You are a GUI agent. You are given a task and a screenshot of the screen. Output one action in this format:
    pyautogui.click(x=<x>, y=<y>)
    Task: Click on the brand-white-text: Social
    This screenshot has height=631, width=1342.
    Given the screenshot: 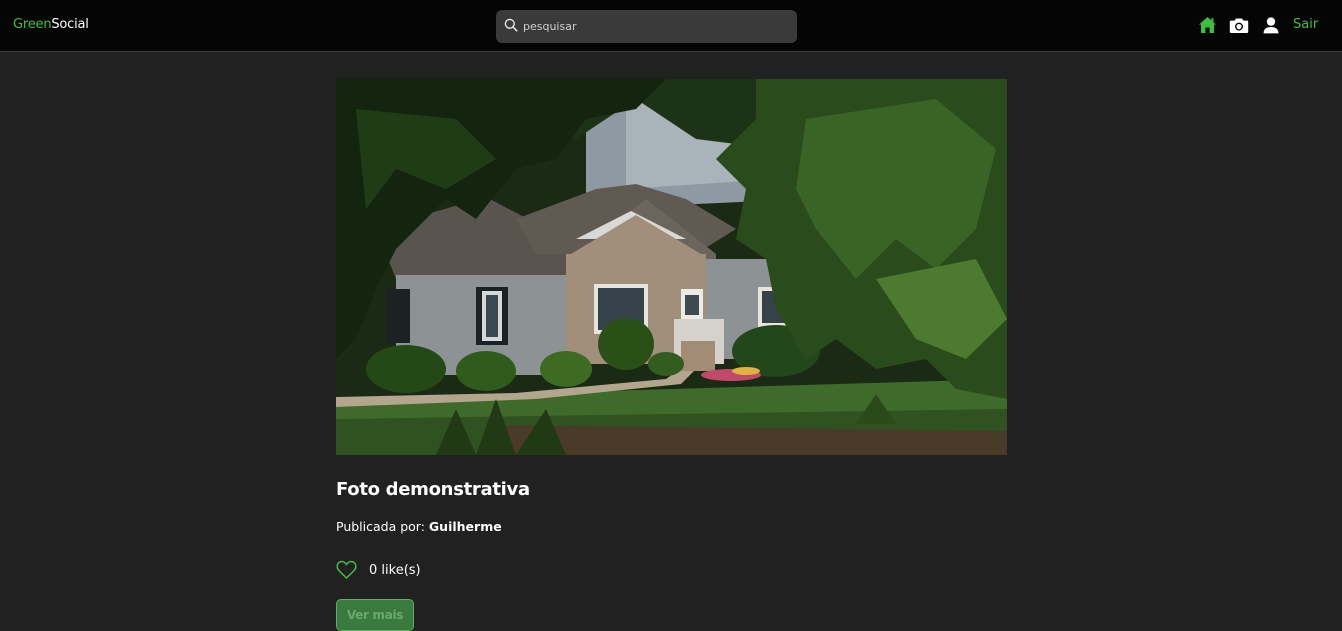 What is the action you would take?
    pyautogui.click(x=70, y=24)
    